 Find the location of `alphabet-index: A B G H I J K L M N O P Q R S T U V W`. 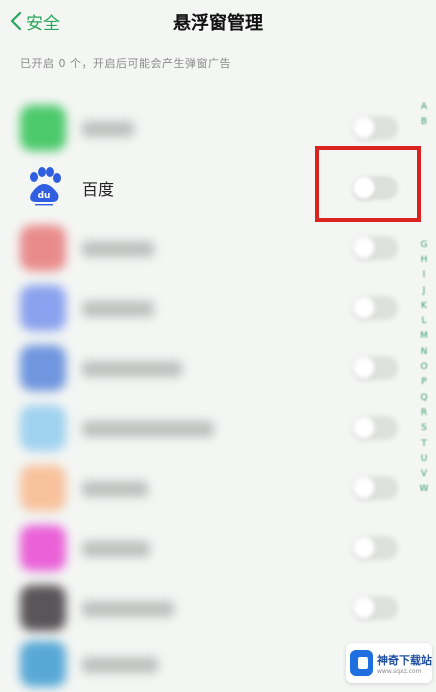

alphabet-index: A B G H I J K L M N O P Q R S T U V W is located at coordinates (424, 299).